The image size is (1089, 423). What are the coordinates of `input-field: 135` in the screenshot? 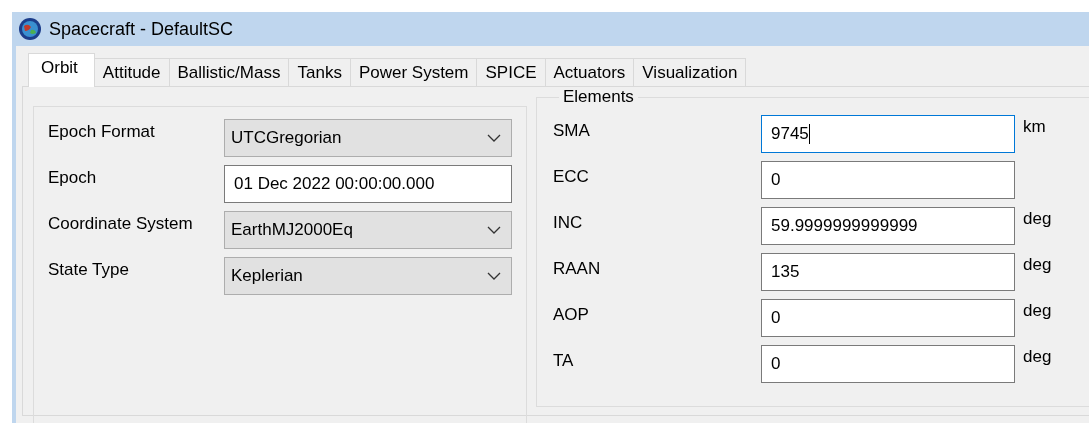 It's located at (888, 272).